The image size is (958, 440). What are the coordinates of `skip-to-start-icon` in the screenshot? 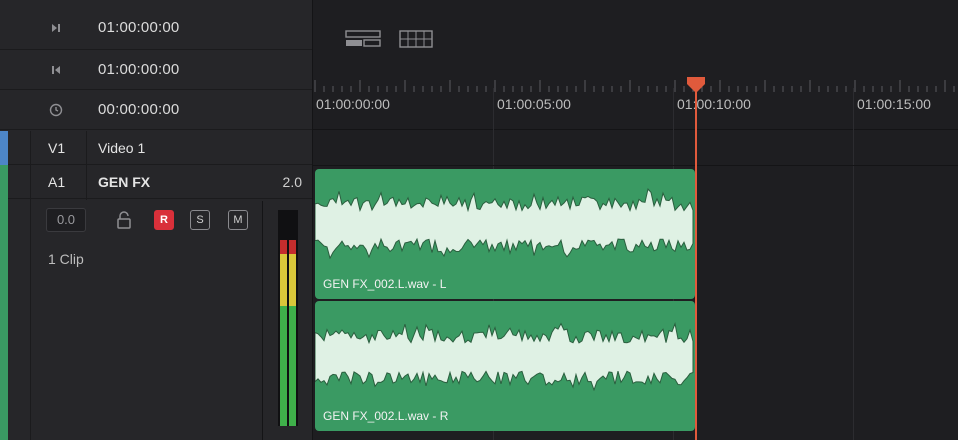 It's located at (56, 70).